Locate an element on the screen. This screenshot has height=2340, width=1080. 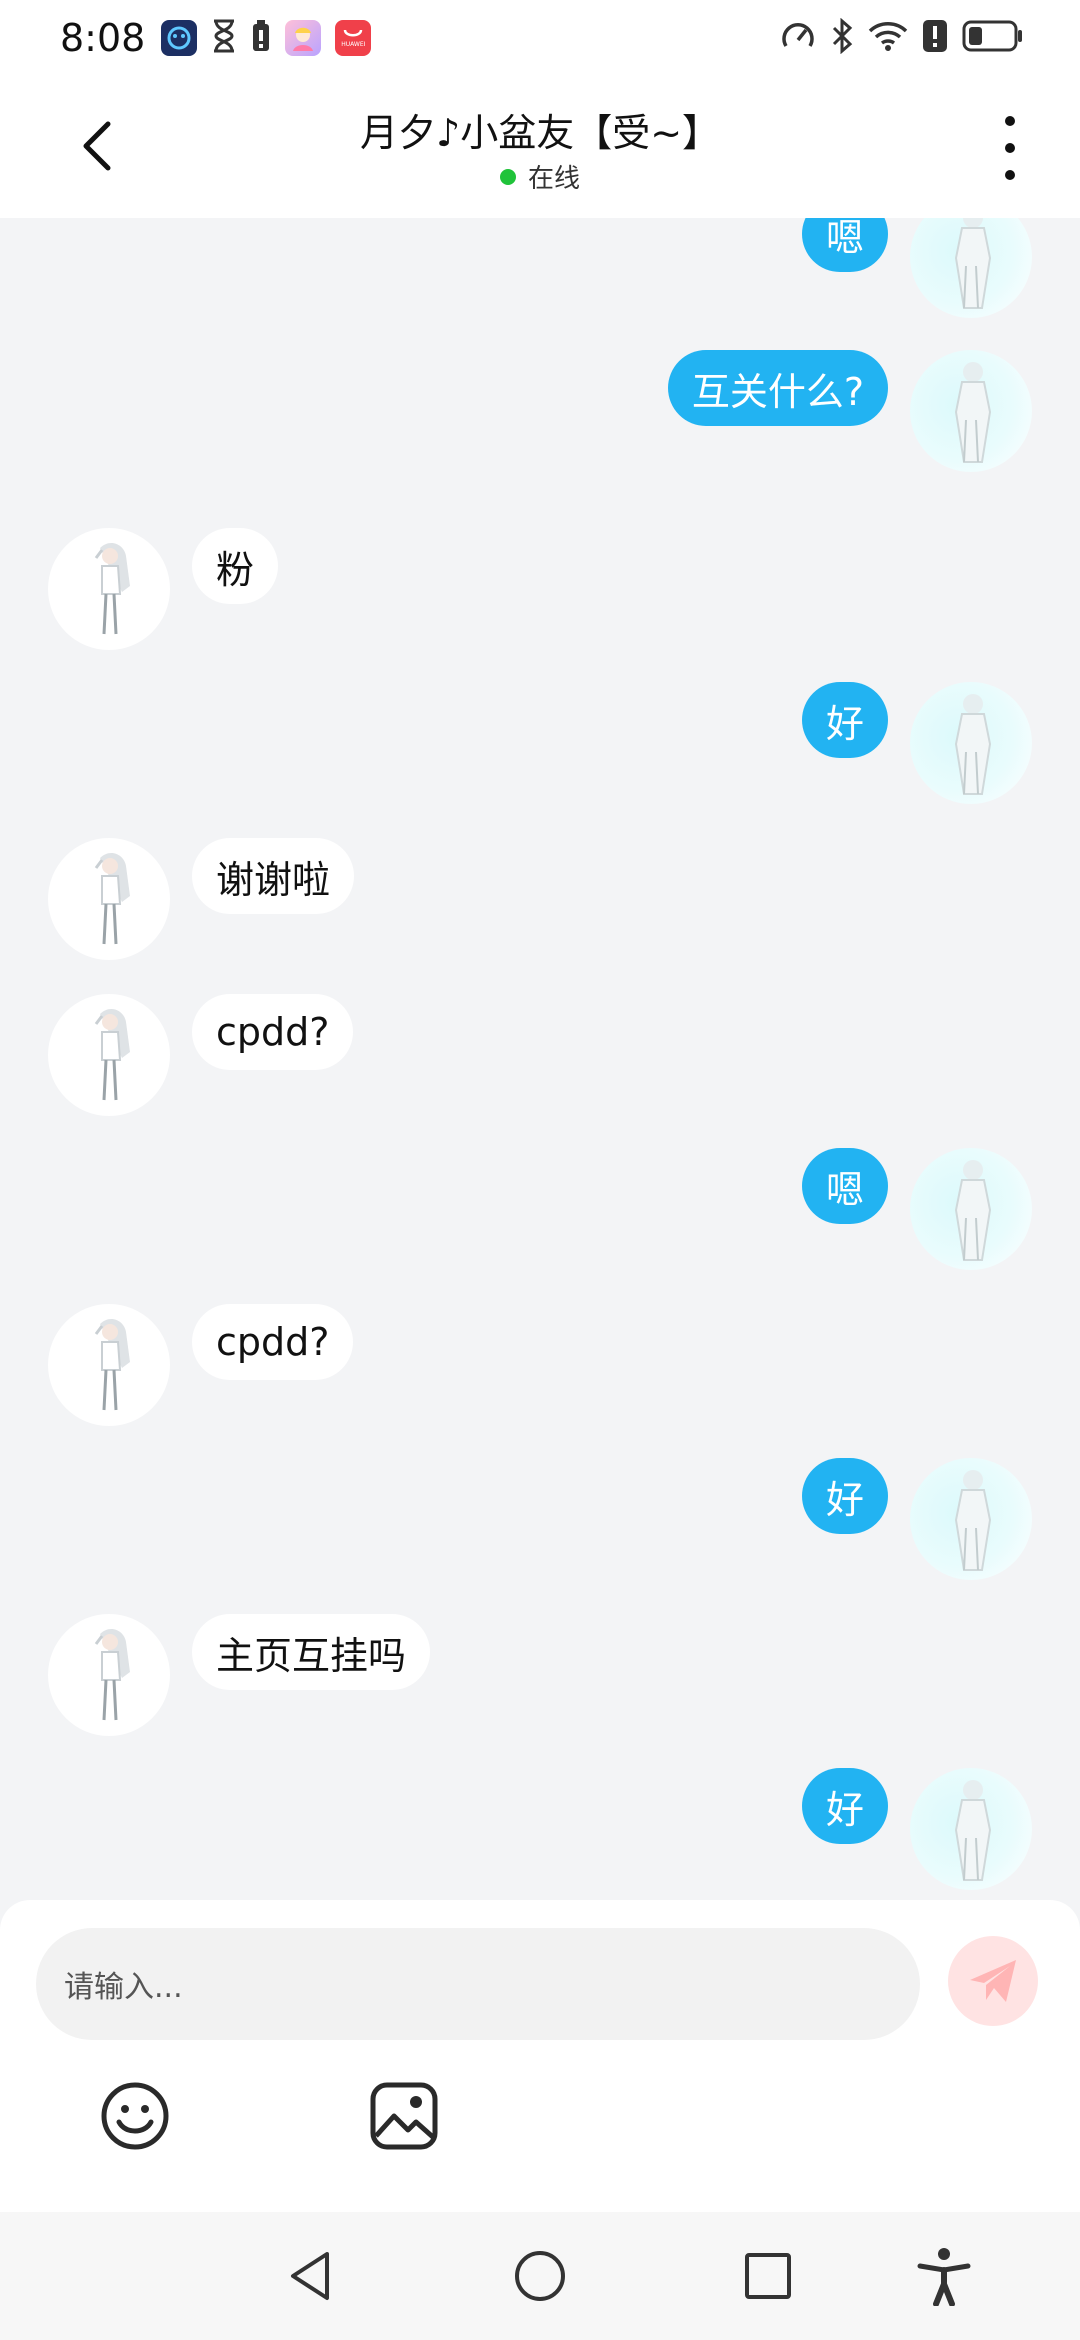
message-row: 互关什么? is located at coordinates (540, 415).